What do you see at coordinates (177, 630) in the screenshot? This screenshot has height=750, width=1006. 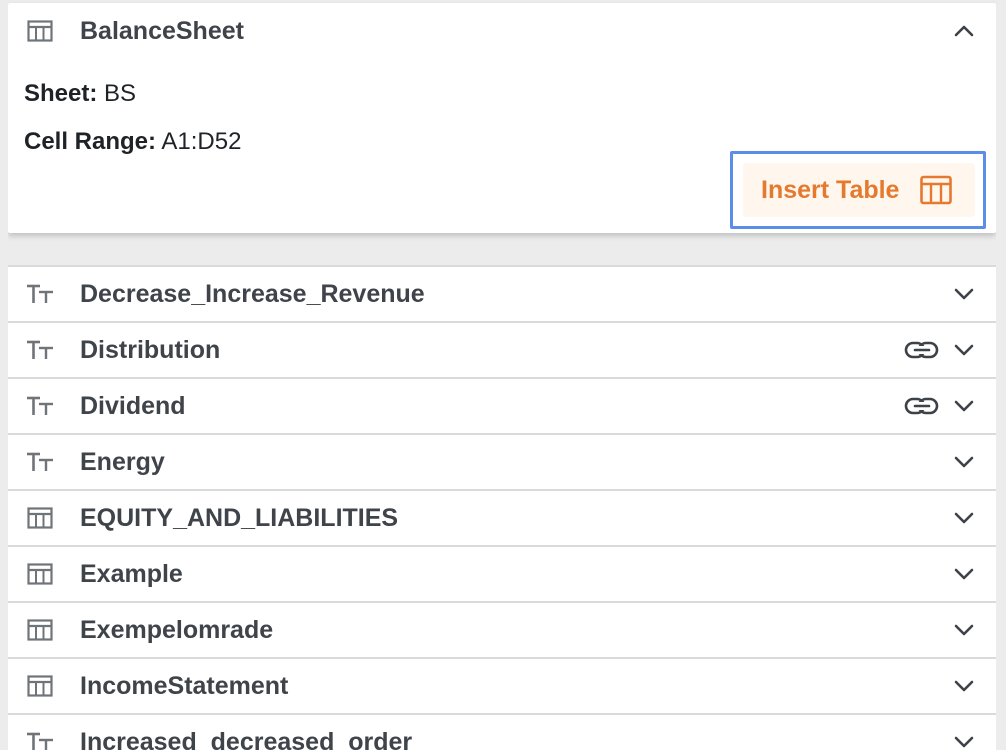 I see `list-item-label: Exempelomrade` at bounding box center [177, 630].